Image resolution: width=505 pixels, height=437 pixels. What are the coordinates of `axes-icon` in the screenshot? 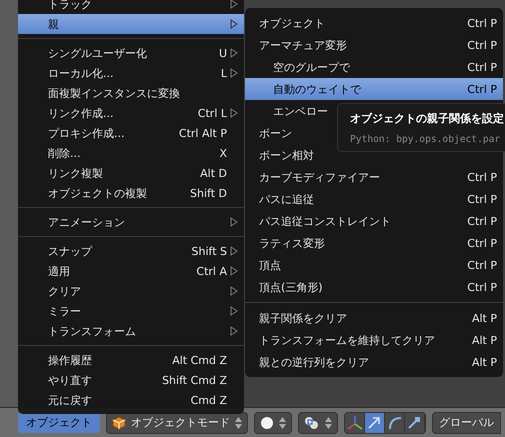 It's located at (354, 422).